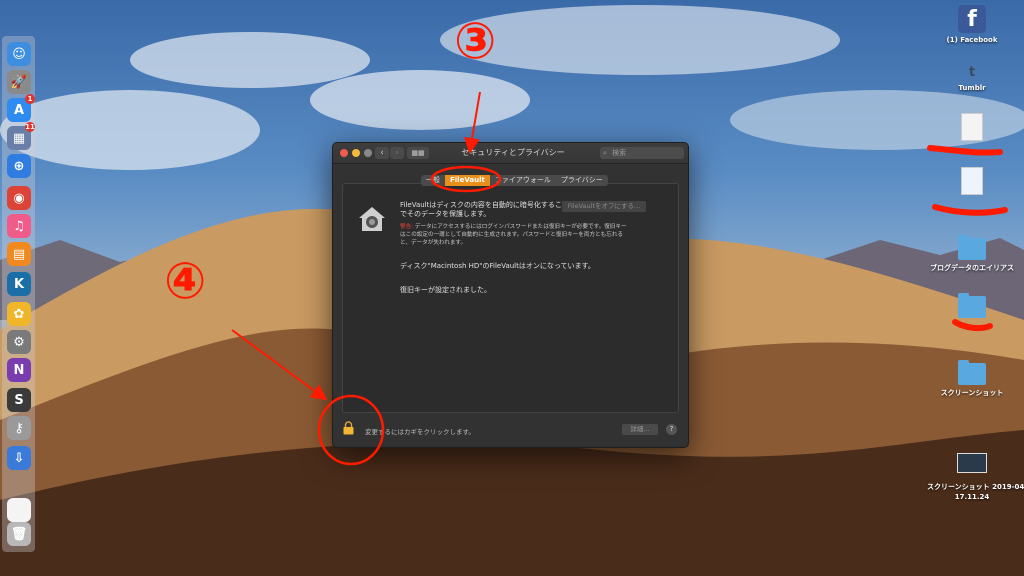 The width and height of the screenshot is (1024, 576). Describe the element at coordinates (972, 72) in the screenshot. I see `tumblr-icon: t` at that location.